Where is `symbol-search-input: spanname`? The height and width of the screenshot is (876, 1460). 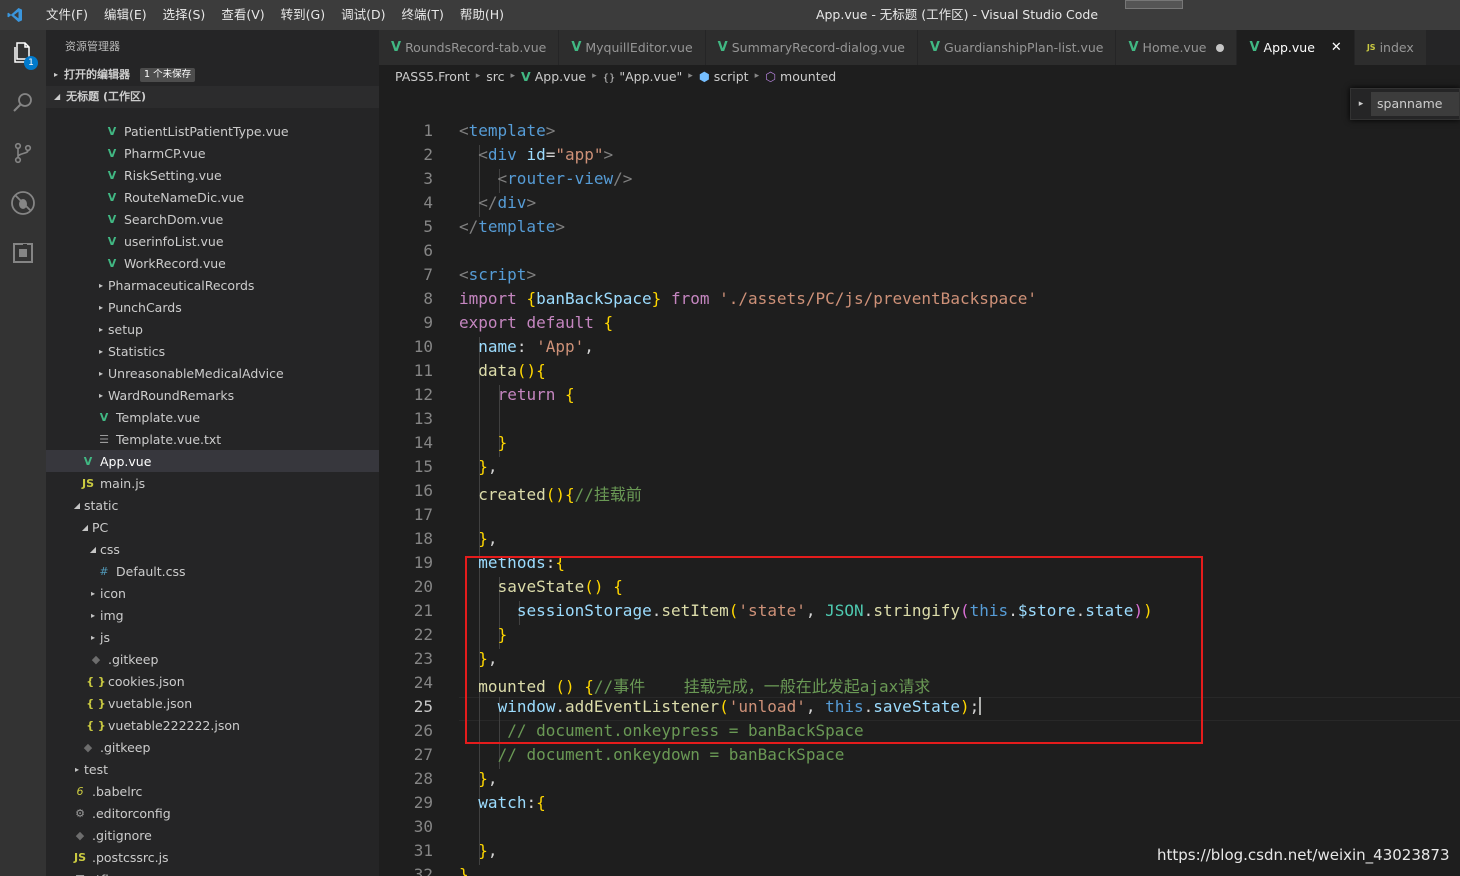 symbol-search-input: spanname is located at coordinates (1415, 104).